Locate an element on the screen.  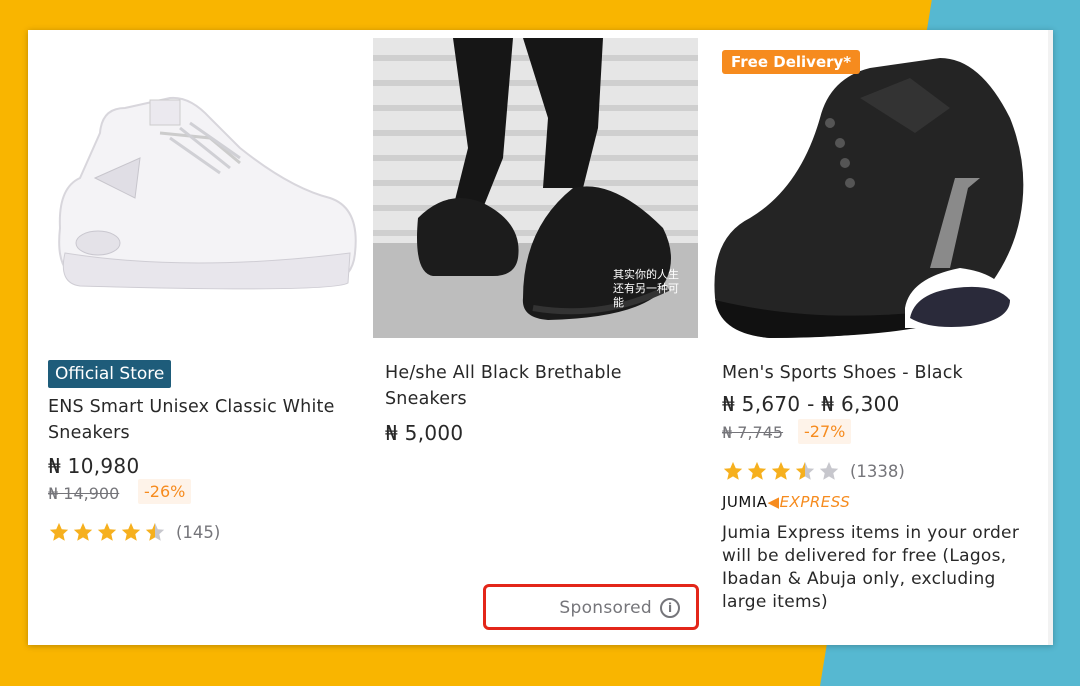
product-name: ENS Smart Unisex Classic White Sneakers is located at coordinates (191, 420).